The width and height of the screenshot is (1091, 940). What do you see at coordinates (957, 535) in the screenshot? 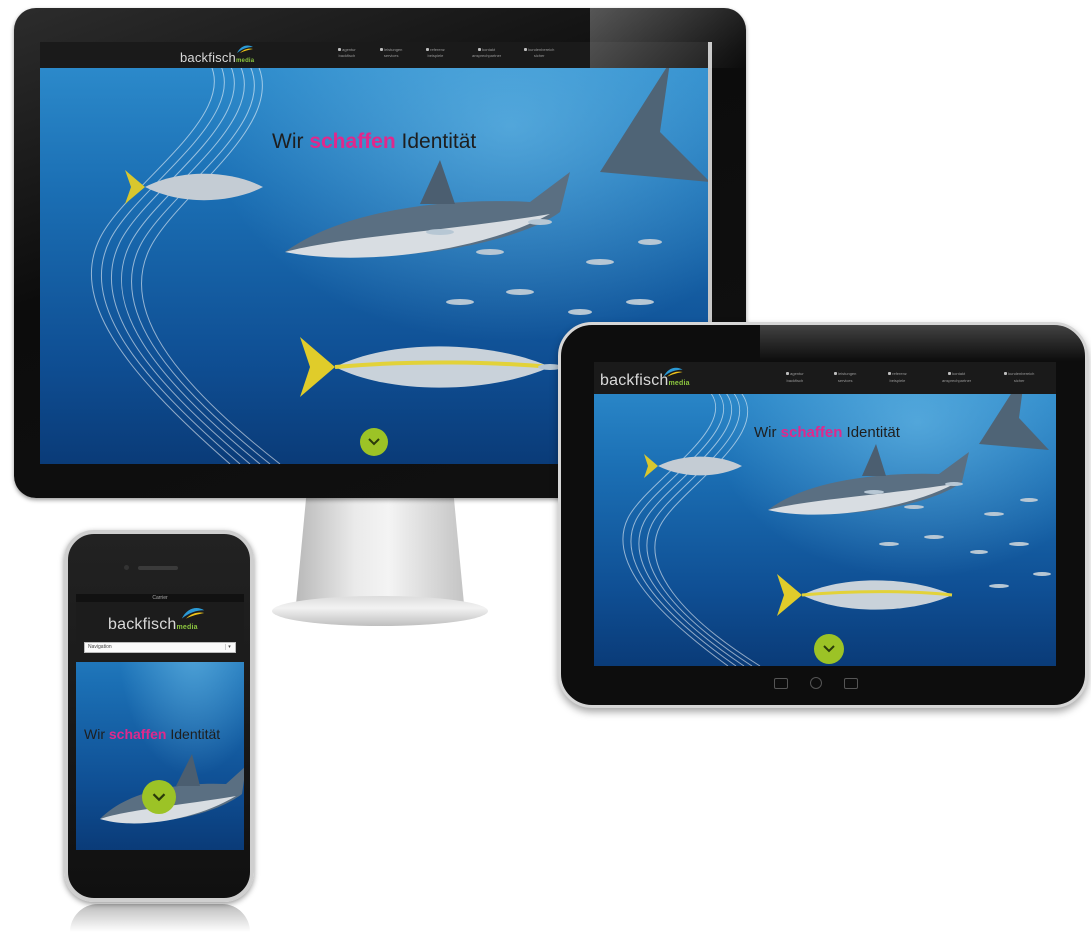
I see `fish-school-image` at bounding box center [957, 535].